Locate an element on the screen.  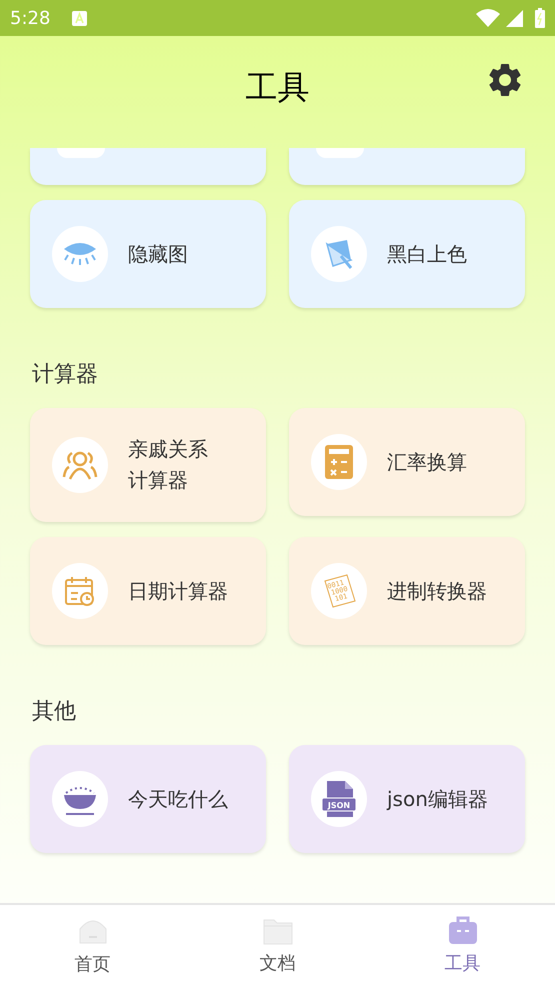
tool-label: 进制转换器 is located at coordinates (437, 591).